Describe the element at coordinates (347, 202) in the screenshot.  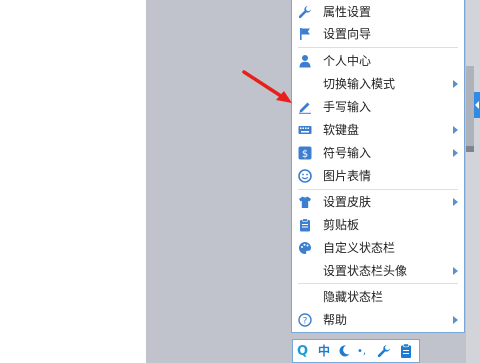
I see `menu-item-label: 设置皮肤` at that location.